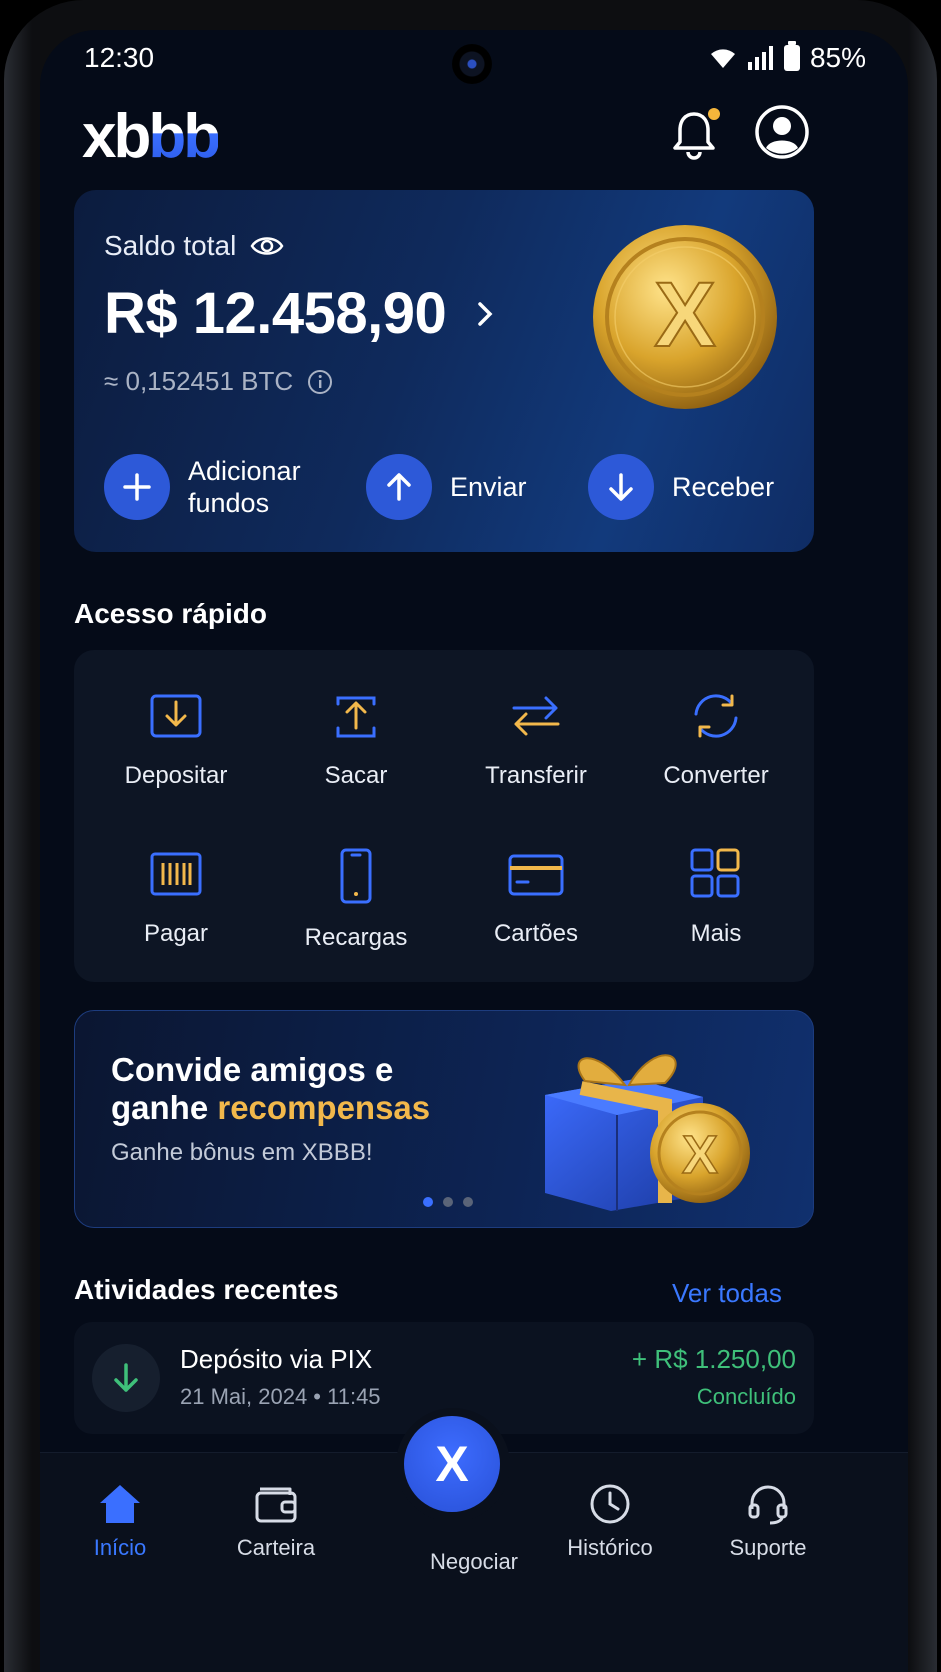  What do you see at coordinates (536, 775) in the screenshot?
I see `quick-transfer-label: Transferir` at bounding box center [536, 775].